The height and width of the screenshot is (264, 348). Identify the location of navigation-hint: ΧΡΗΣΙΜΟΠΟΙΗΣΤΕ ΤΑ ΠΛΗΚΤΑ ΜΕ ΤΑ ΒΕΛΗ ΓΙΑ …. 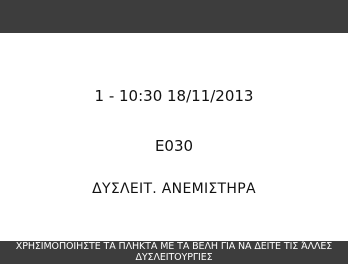
(174, 252).